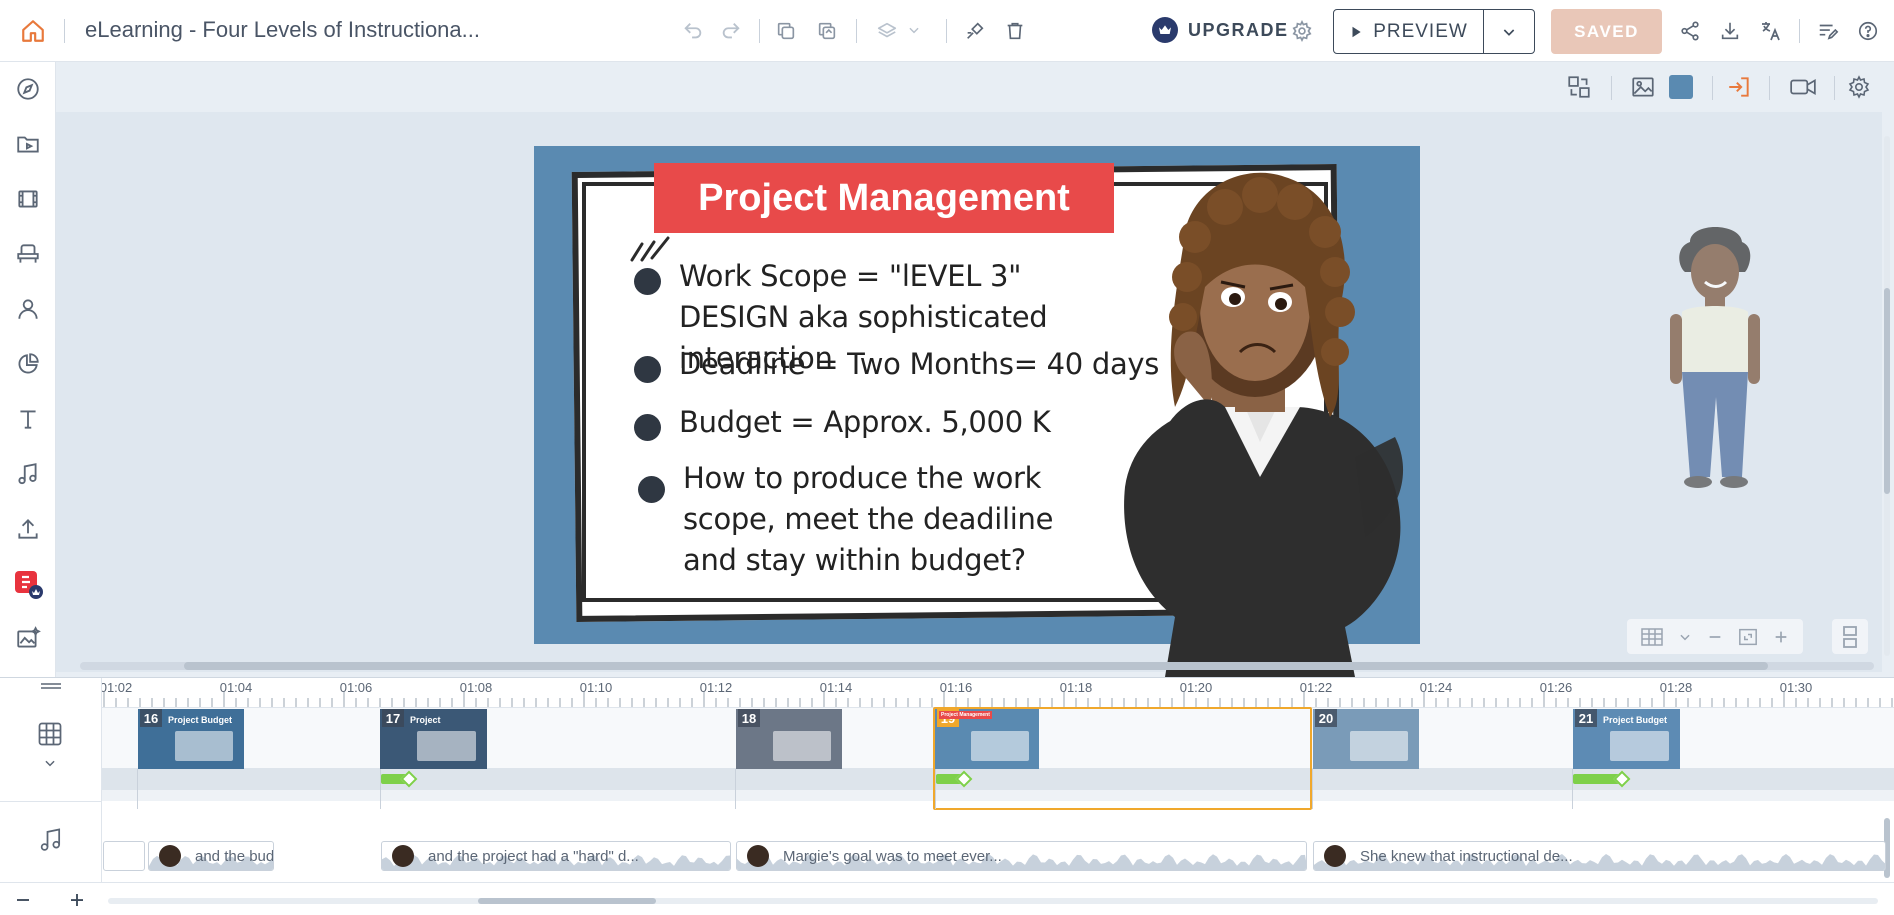  Describe the element at coordinates (28, 419) in the screenshot. I see `text-icon` at that location.